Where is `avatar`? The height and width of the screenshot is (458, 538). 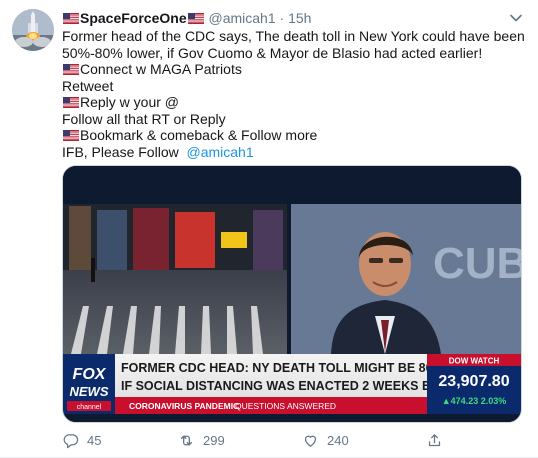 avatar is located at coordinates (33, 30).